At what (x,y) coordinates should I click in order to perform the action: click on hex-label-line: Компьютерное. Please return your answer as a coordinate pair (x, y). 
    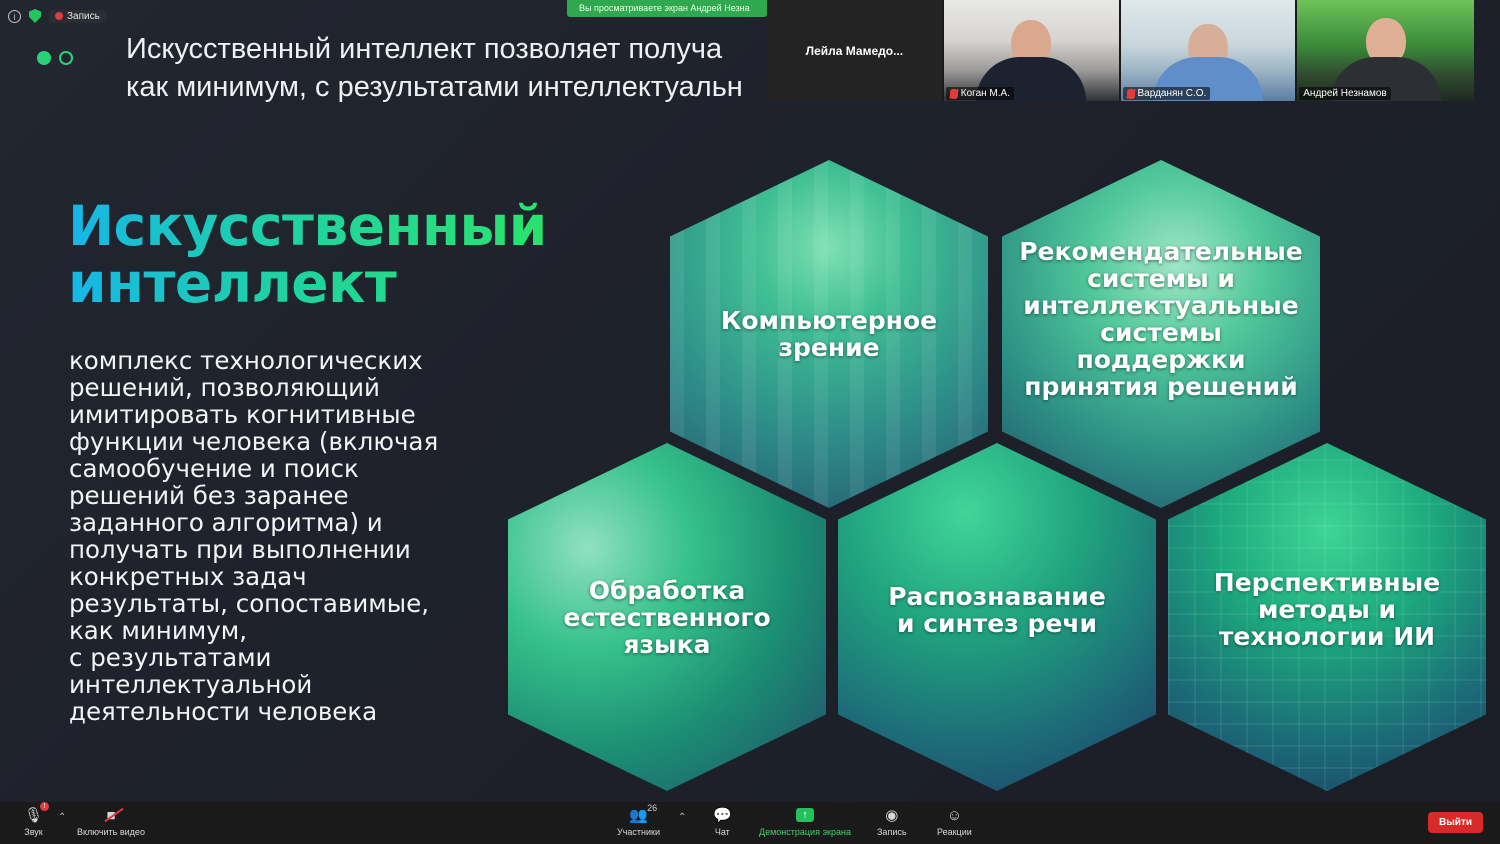
    Looking at the image, I should click on (829, 320).